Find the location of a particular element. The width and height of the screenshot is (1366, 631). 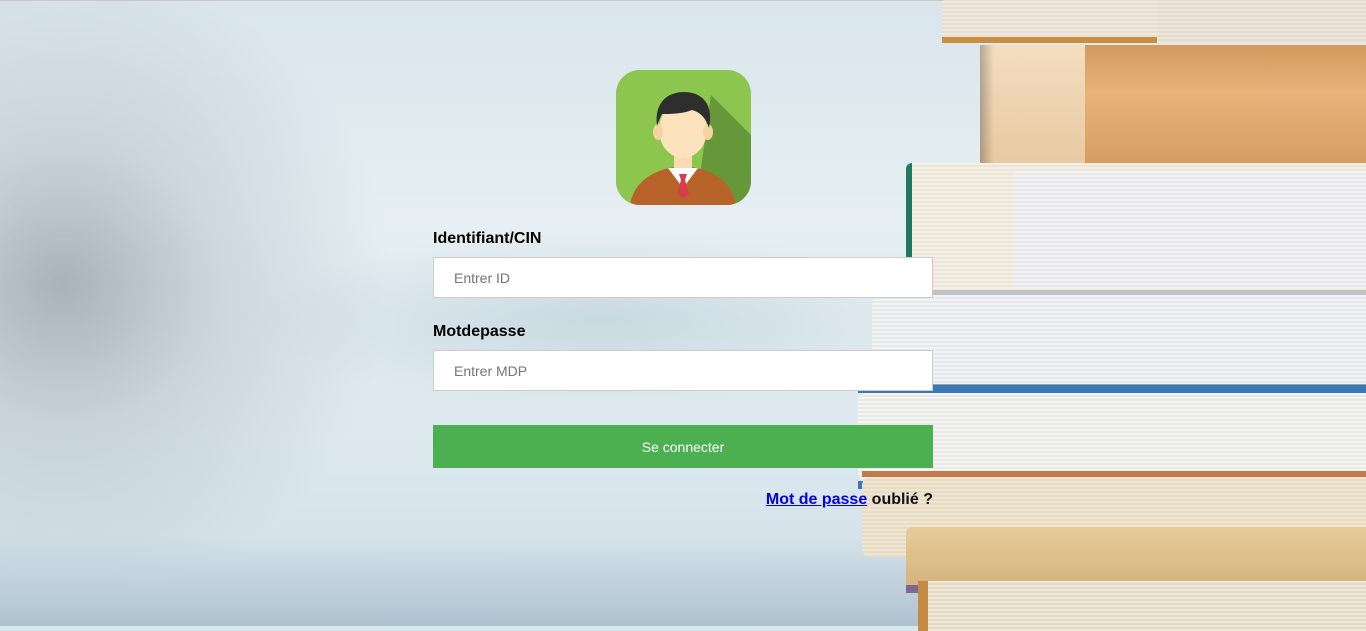

user-avatar-icon is located at coordinates (683, 137).